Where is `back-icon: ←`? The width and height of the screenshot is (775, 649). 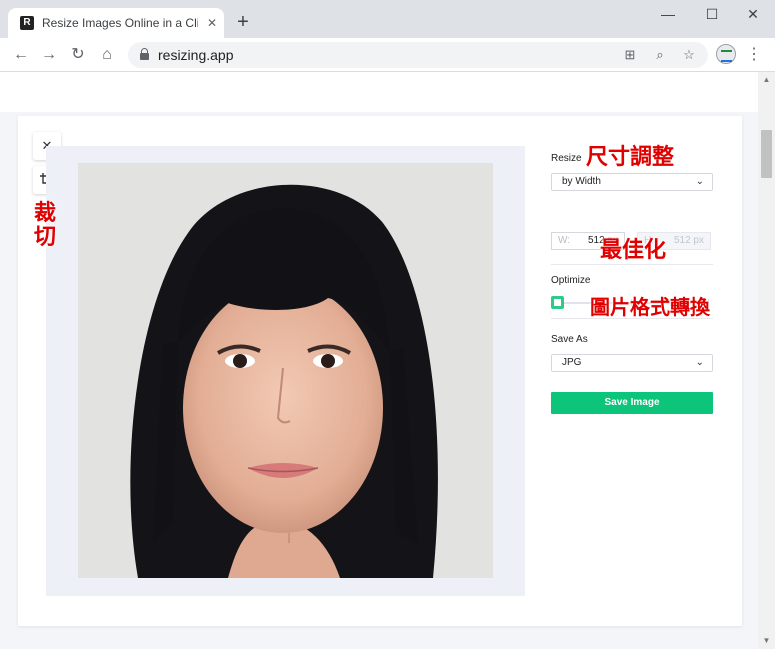 back-icon: ← is located at coordinates (21, 55).